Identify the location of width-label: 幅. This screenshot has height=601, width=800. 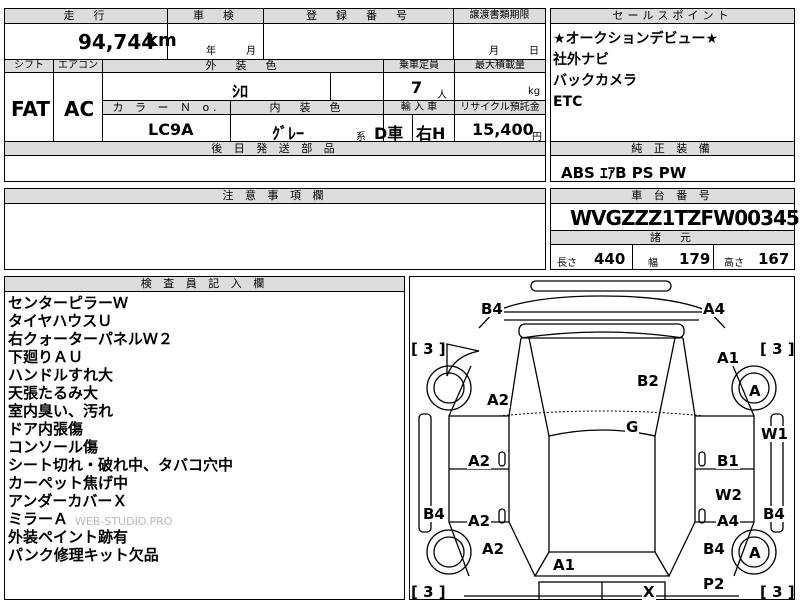
(653, 263).